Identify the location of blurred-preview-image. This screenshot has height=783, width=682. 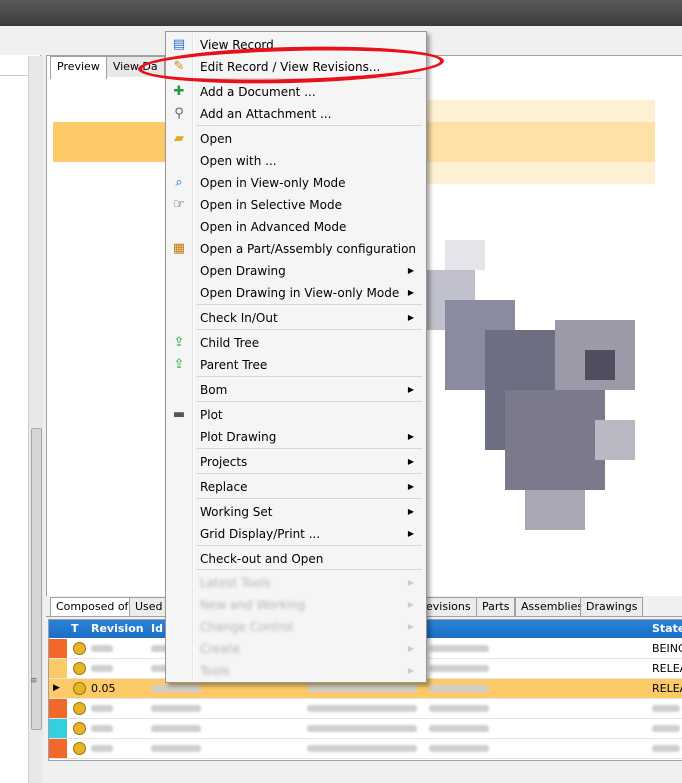
(532, 395).